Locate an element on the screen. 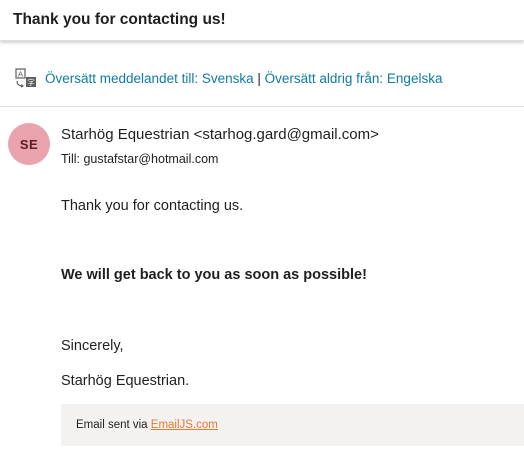 Image resolution: width=524 pixels, height=461 pixels. email-footer: Email sent via EmailJS.com is located at coordinates (292, 425).